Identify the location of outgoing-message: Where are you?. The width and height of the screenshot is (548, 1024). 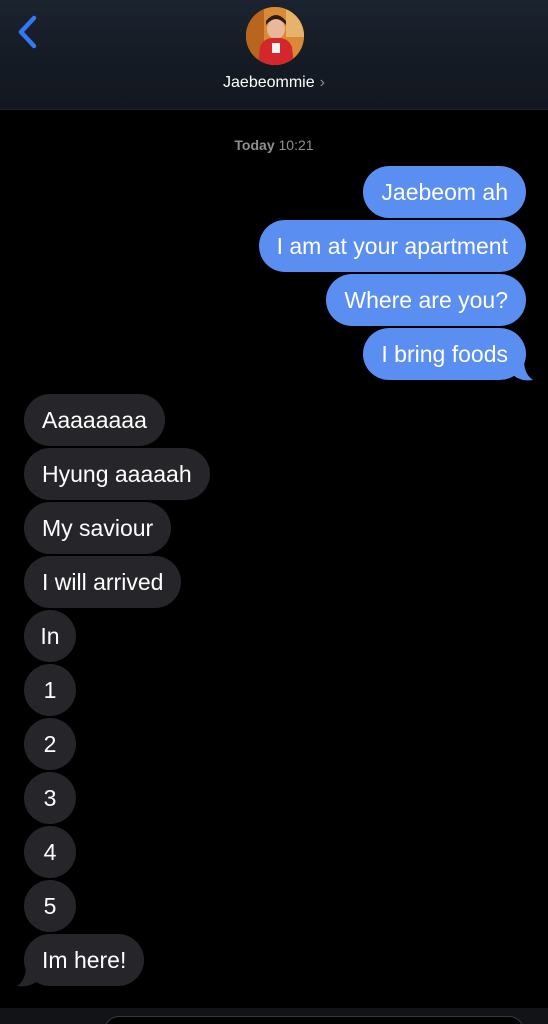
(426, 300).